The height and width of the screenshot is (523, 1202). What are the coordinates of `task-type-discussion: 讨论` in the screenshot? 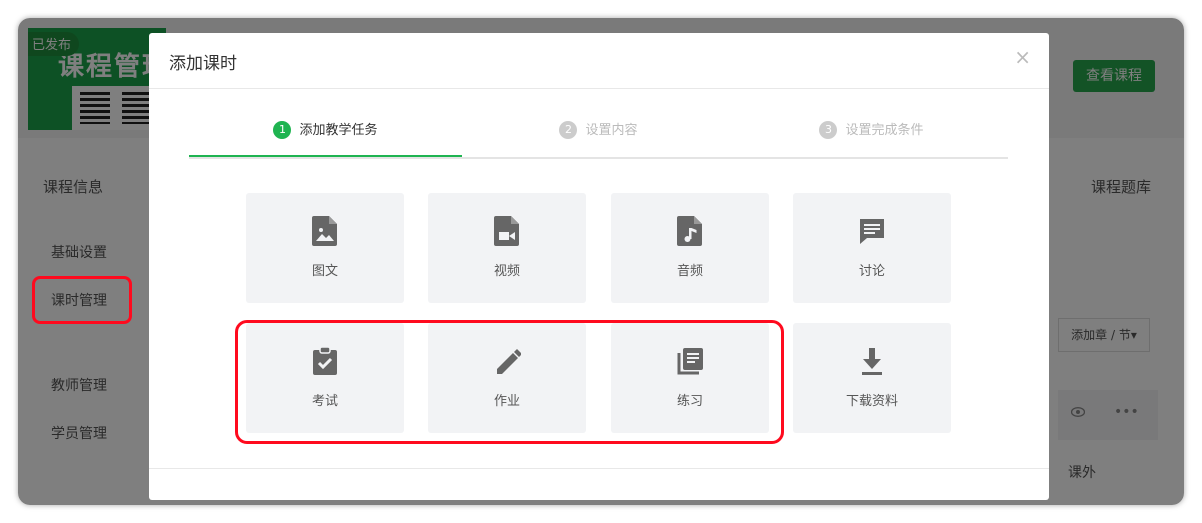 It's located at (872, 248).